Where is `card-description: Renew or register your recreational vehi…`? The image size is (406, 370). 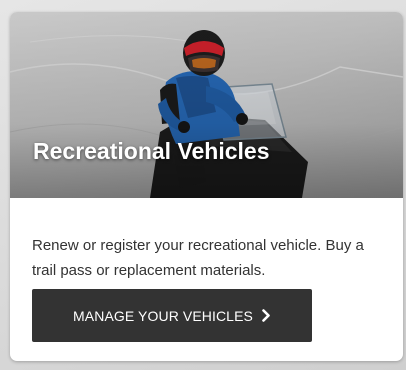
card-description: Renew or register your recreational vehi… is located at coordinates (198, 258).